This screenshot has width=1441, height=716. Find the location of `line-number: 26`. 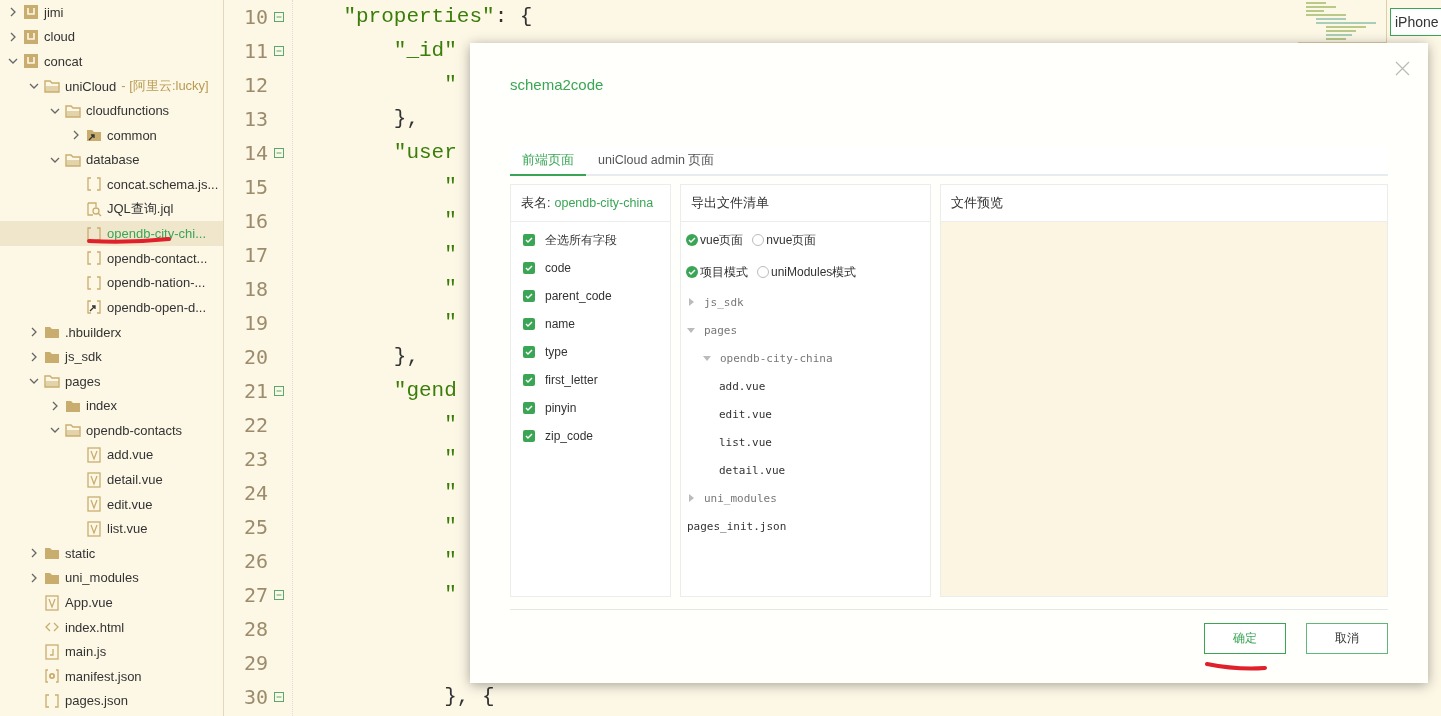

line-number: 26 is located at coordinates (255, 561).